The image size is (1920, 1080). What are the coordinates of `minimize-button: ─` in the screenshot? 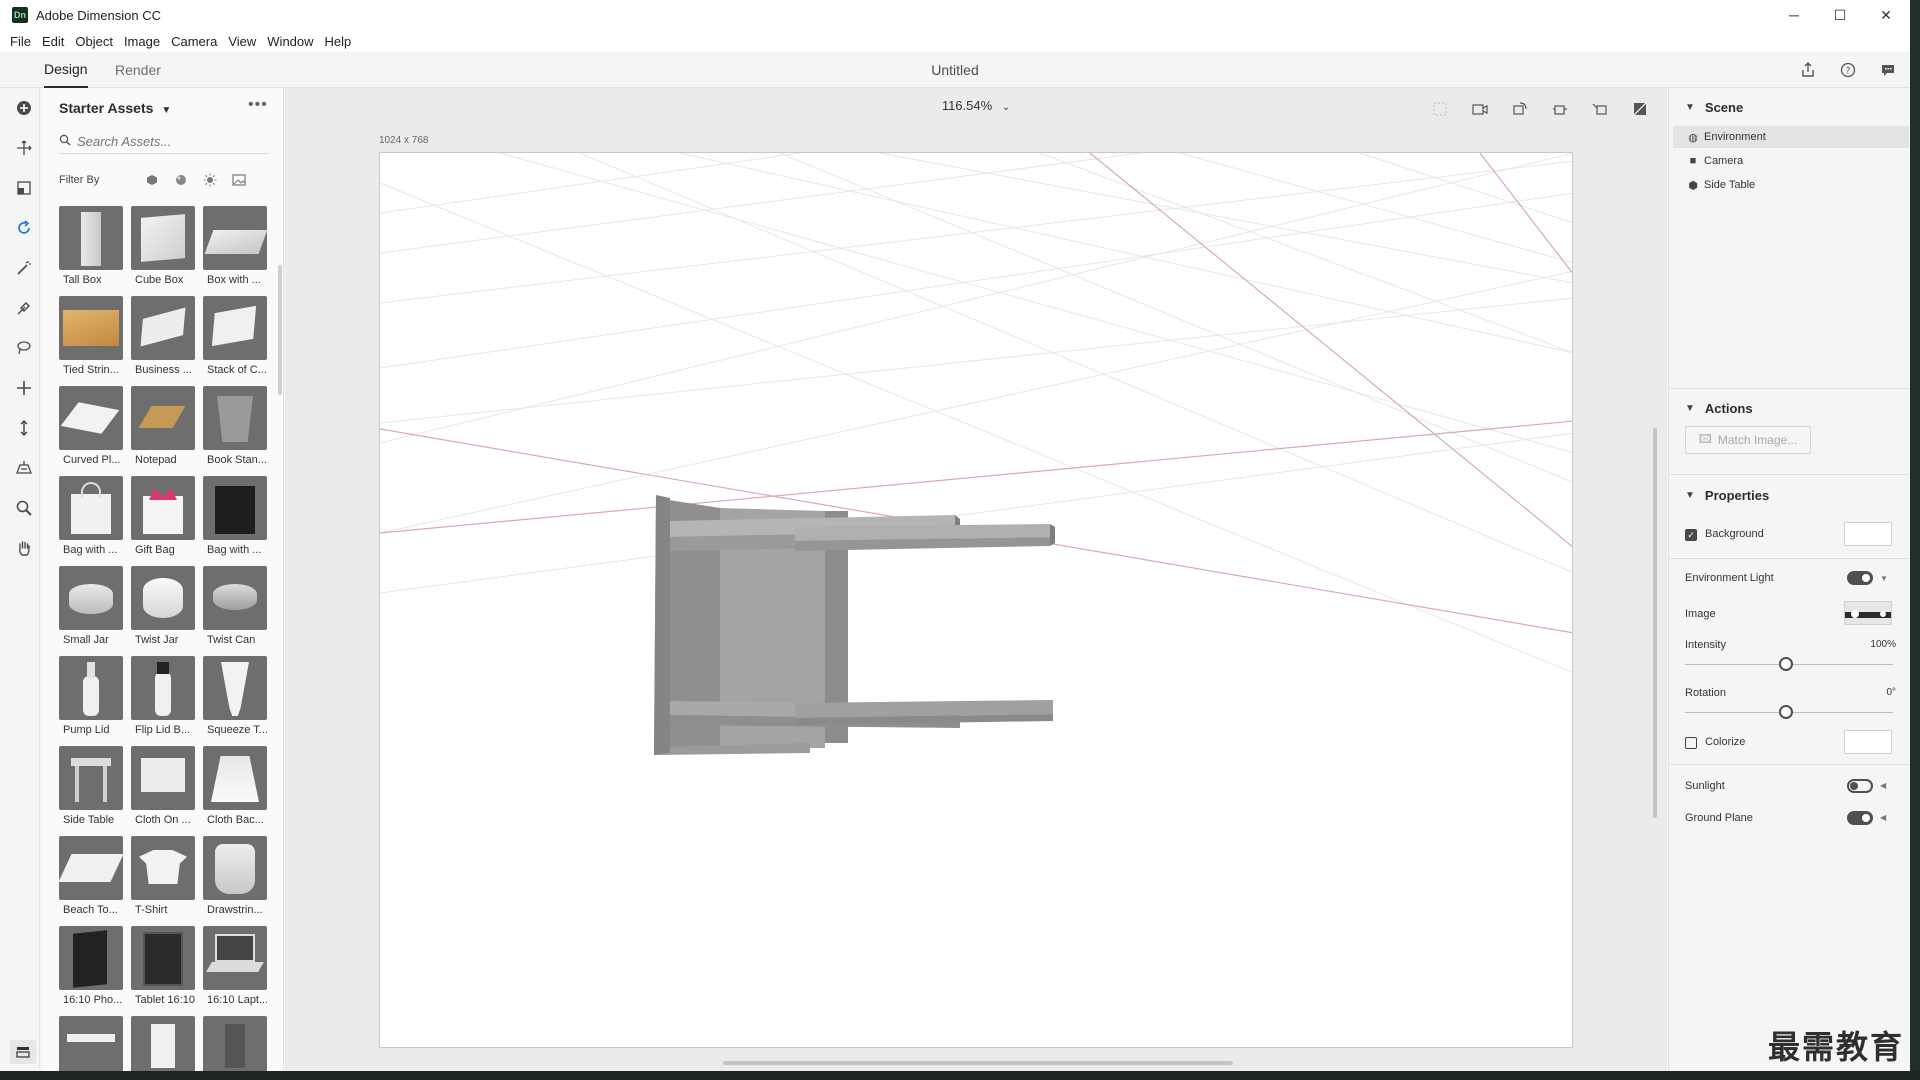 It's located at (1794, 15).